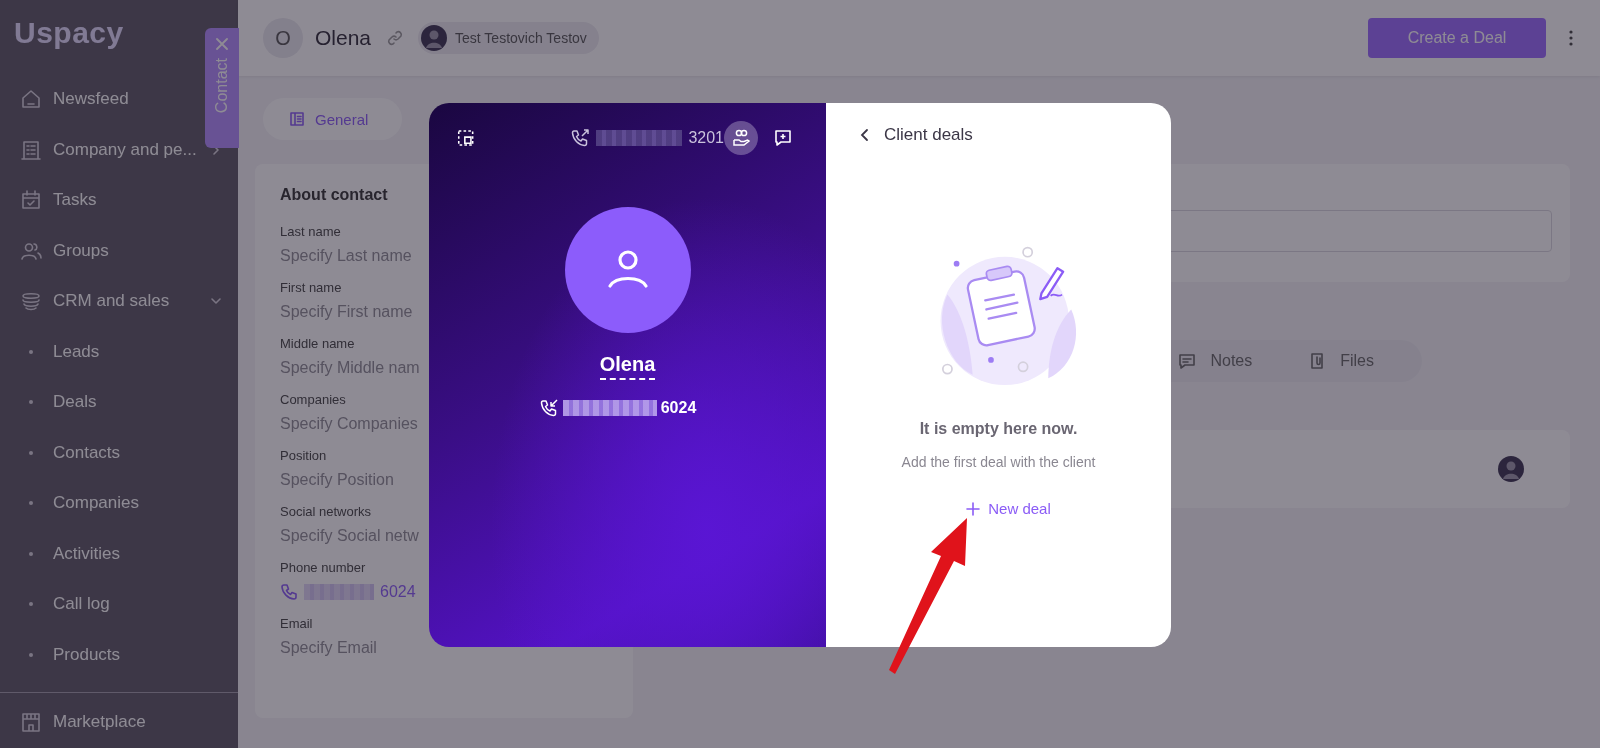 The image size is (1600, 748). What do you see at coordinates (119, 503) in the screenshot?
I see `sidebar-item: Companies` at bounding box center [119, 503].